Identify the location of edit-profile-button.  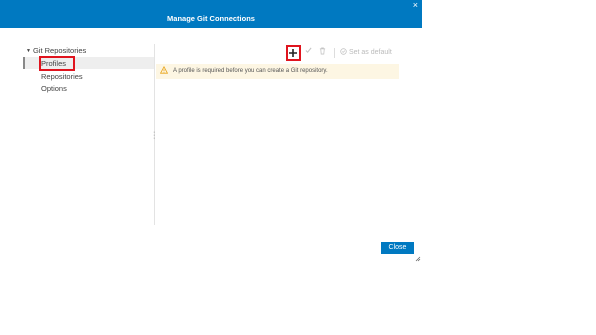
(308, 53).